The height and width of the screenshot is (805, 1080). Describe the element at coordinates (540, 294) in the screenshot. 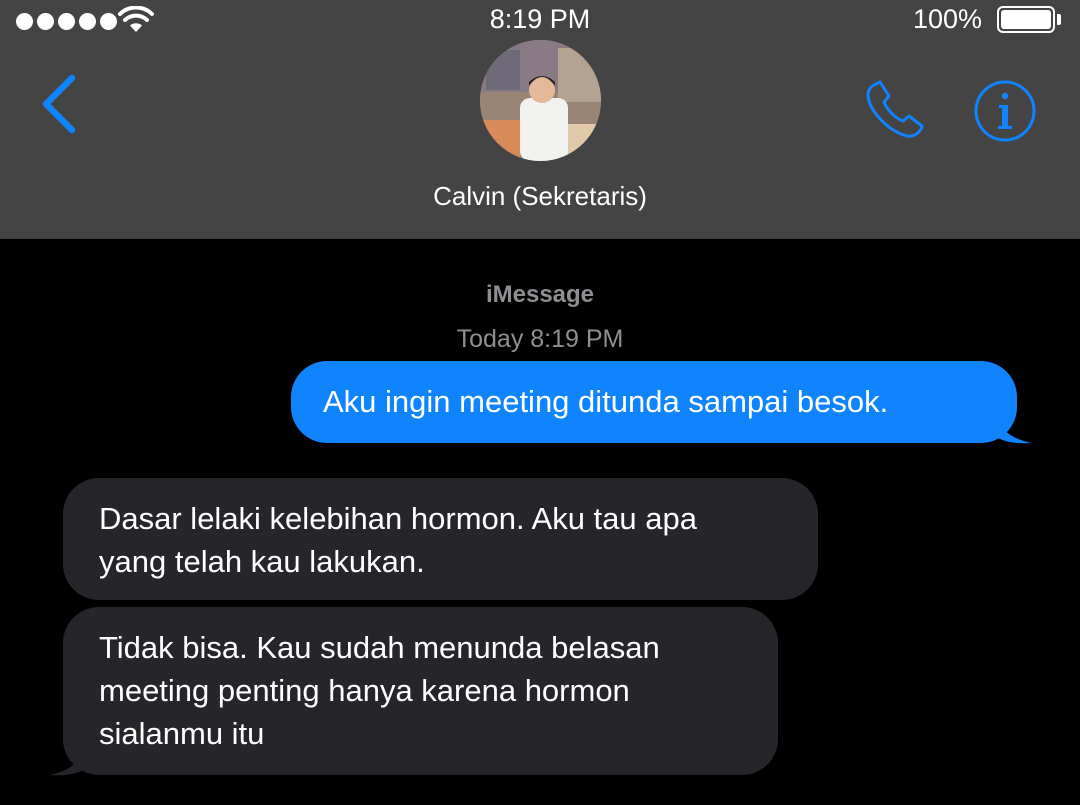

I see `service-label: iMessage` at that location.